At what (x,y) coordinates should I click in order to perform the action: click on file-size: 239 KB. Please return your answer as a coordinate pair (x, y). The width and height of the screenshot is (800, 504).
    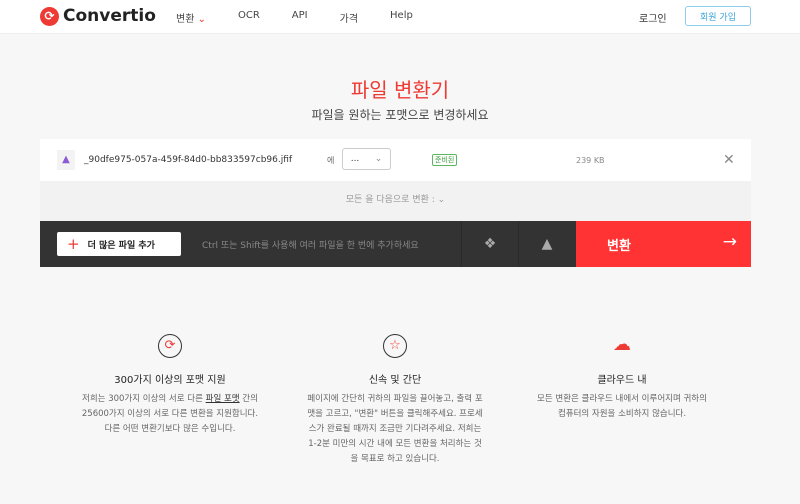
    Looking at the image, I should click on (590, 160).